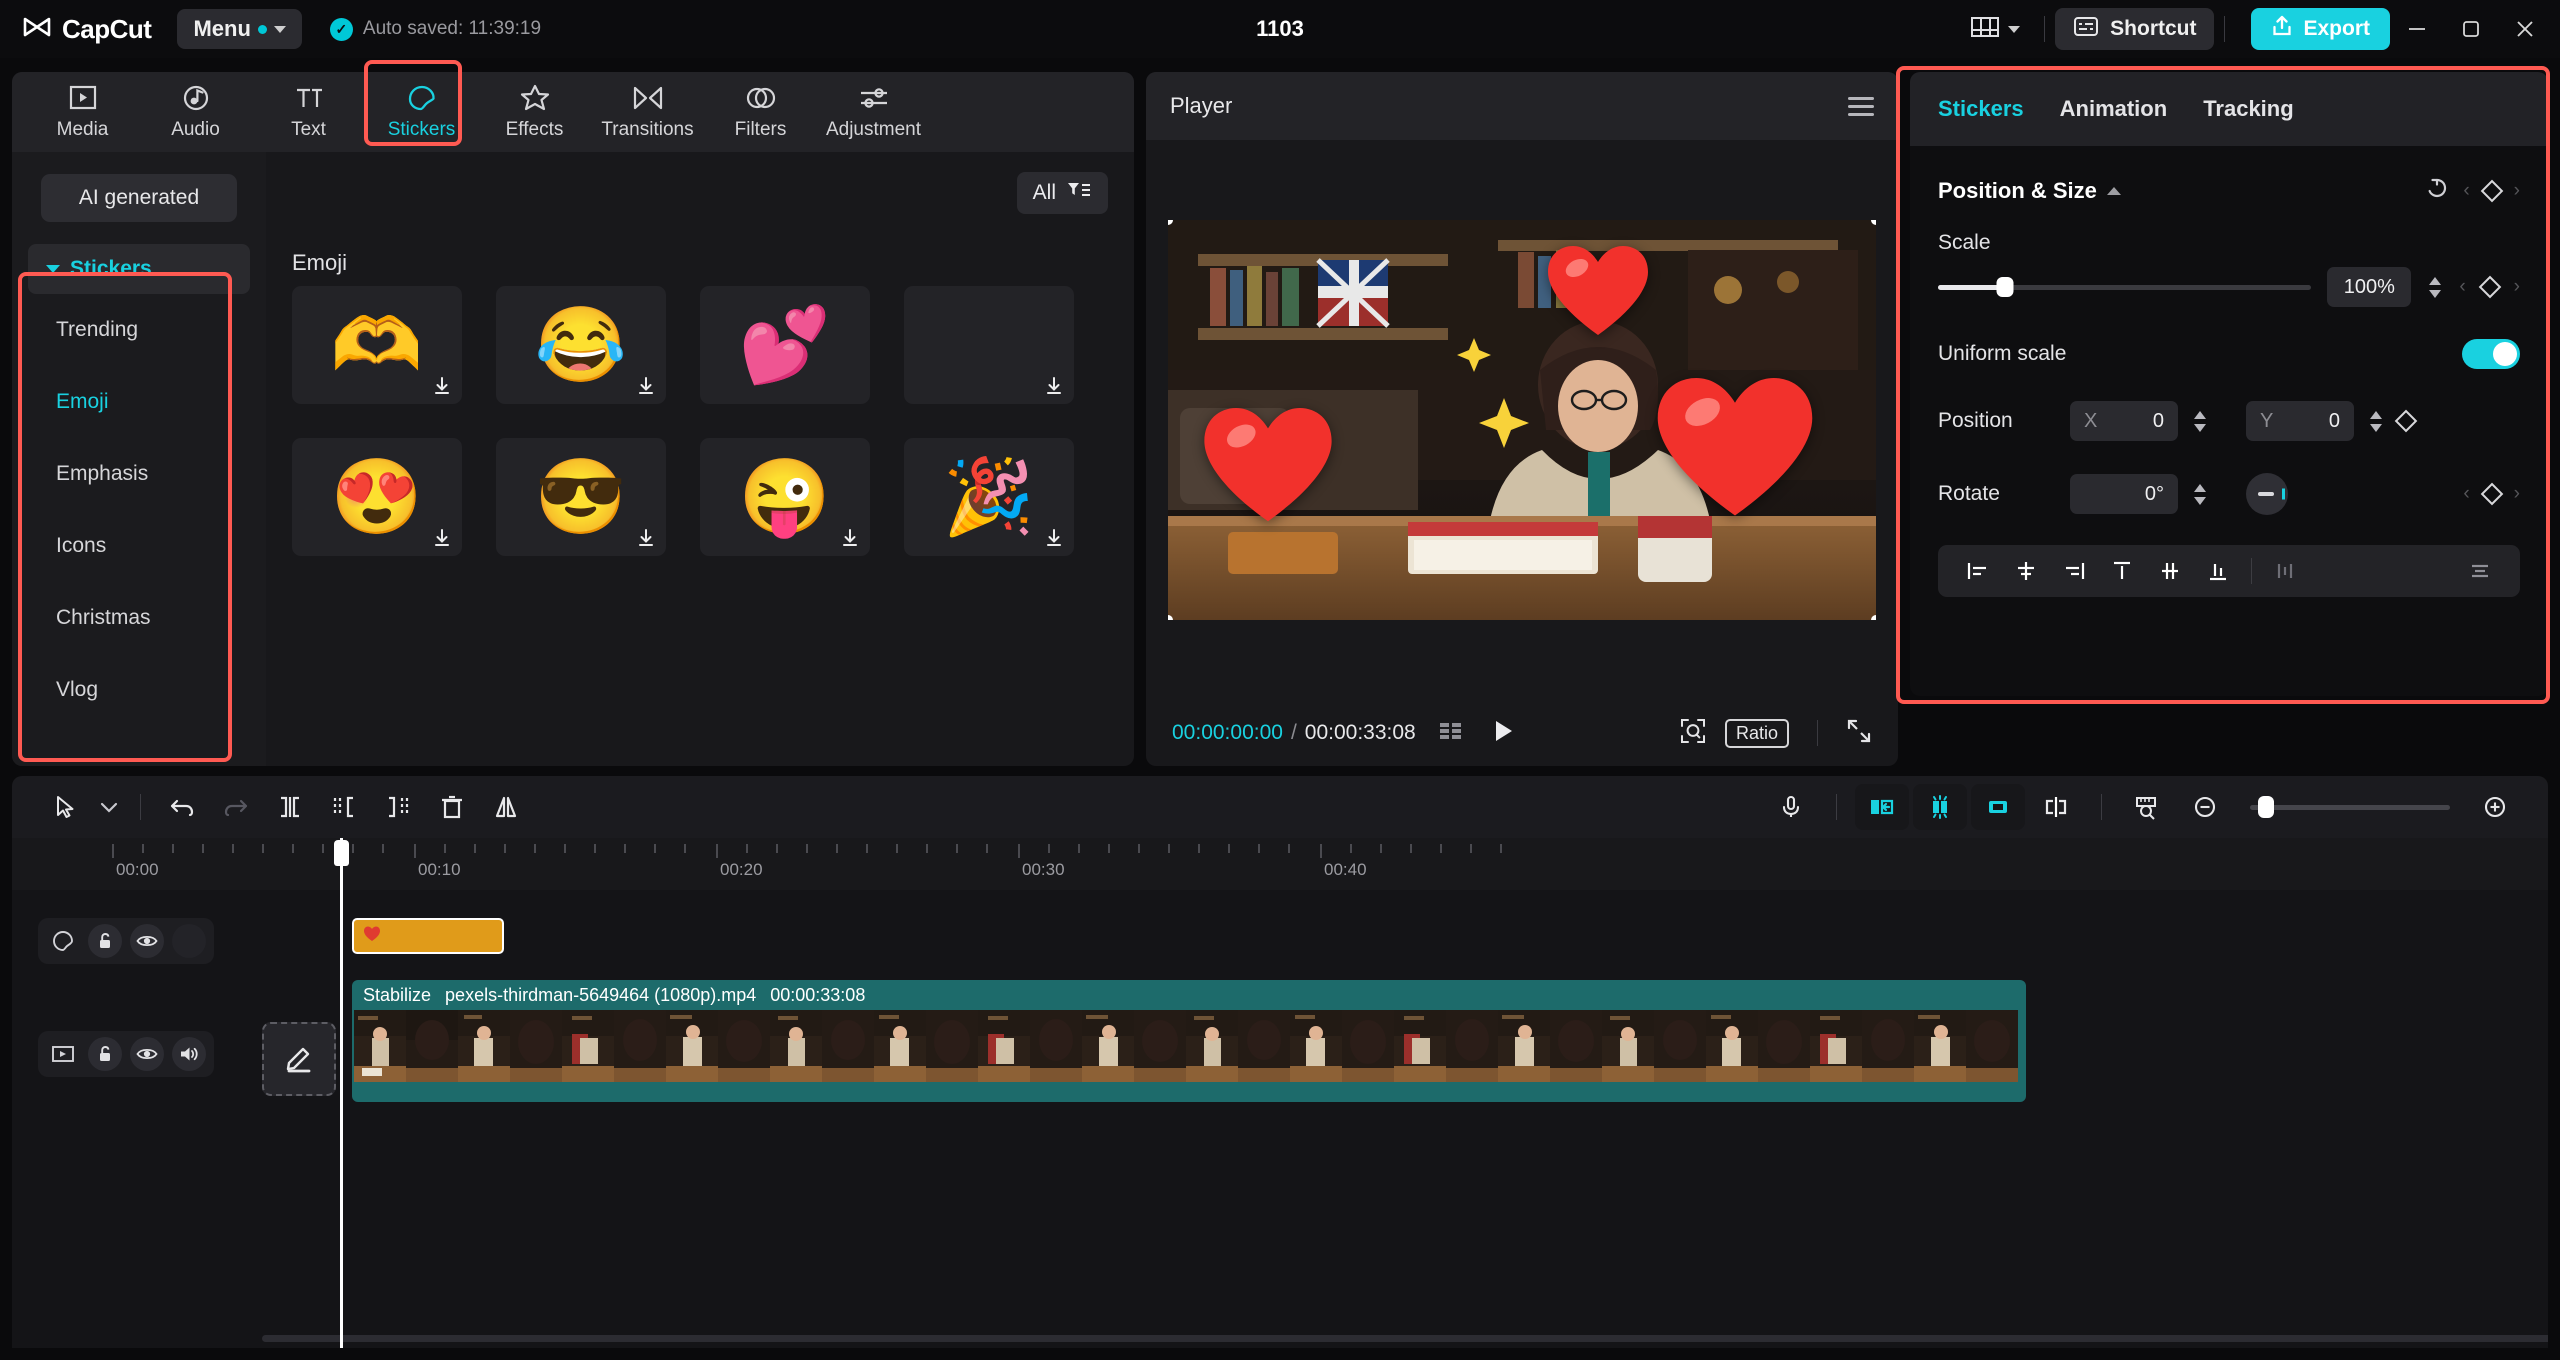 The height and width of the screenshot is (1360, 2560). Describe the element at coordinates (1981, 109) in the screenshot. I see `tab-stickers-properties: Stickers` at that location.